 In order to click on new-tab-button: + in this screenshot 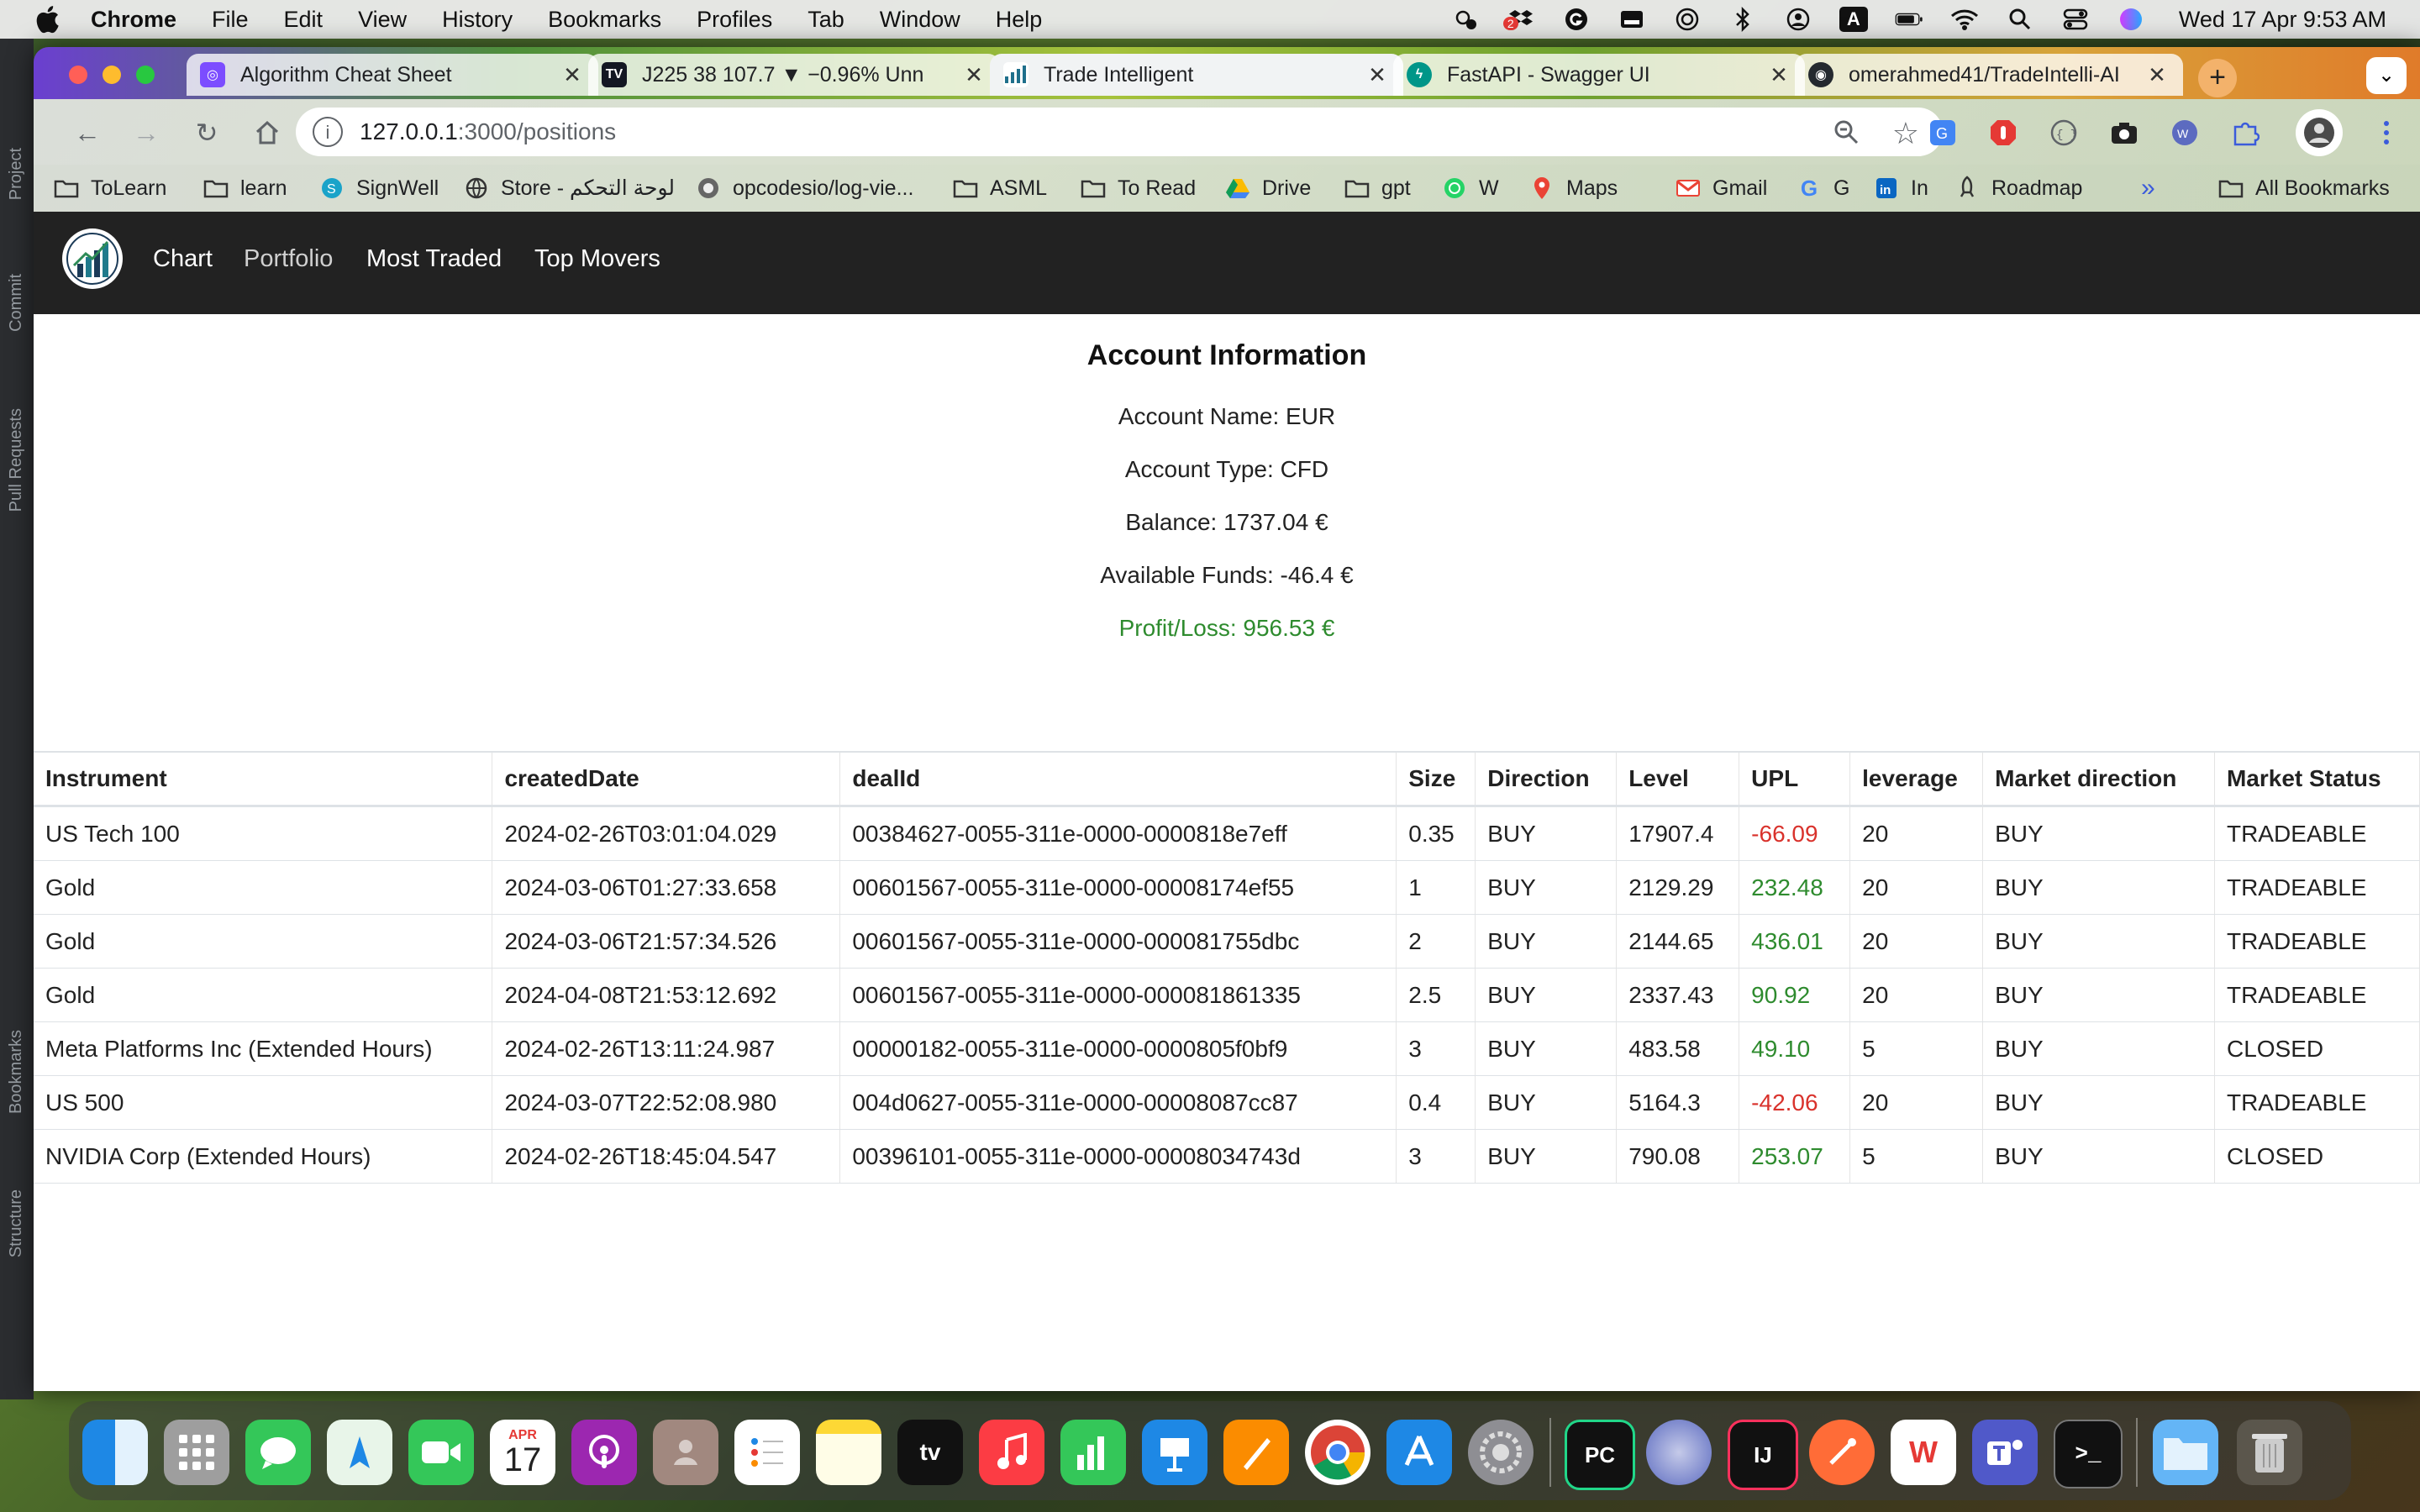, I will do `click(2217, 78)`.